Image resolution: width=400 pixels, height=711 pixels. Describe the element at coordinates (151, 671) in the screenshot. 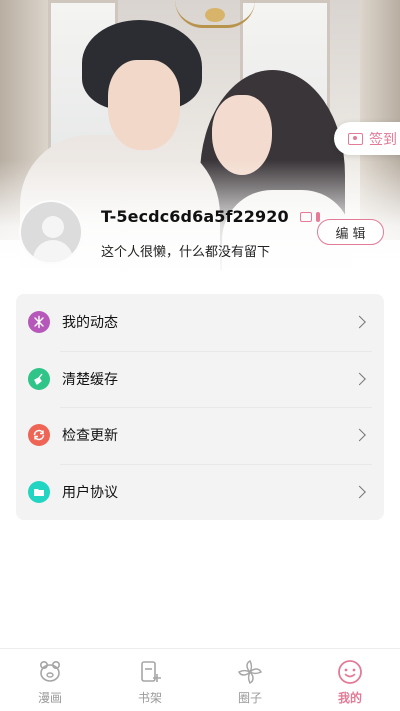

I see `bookshelf-icon` at that location.